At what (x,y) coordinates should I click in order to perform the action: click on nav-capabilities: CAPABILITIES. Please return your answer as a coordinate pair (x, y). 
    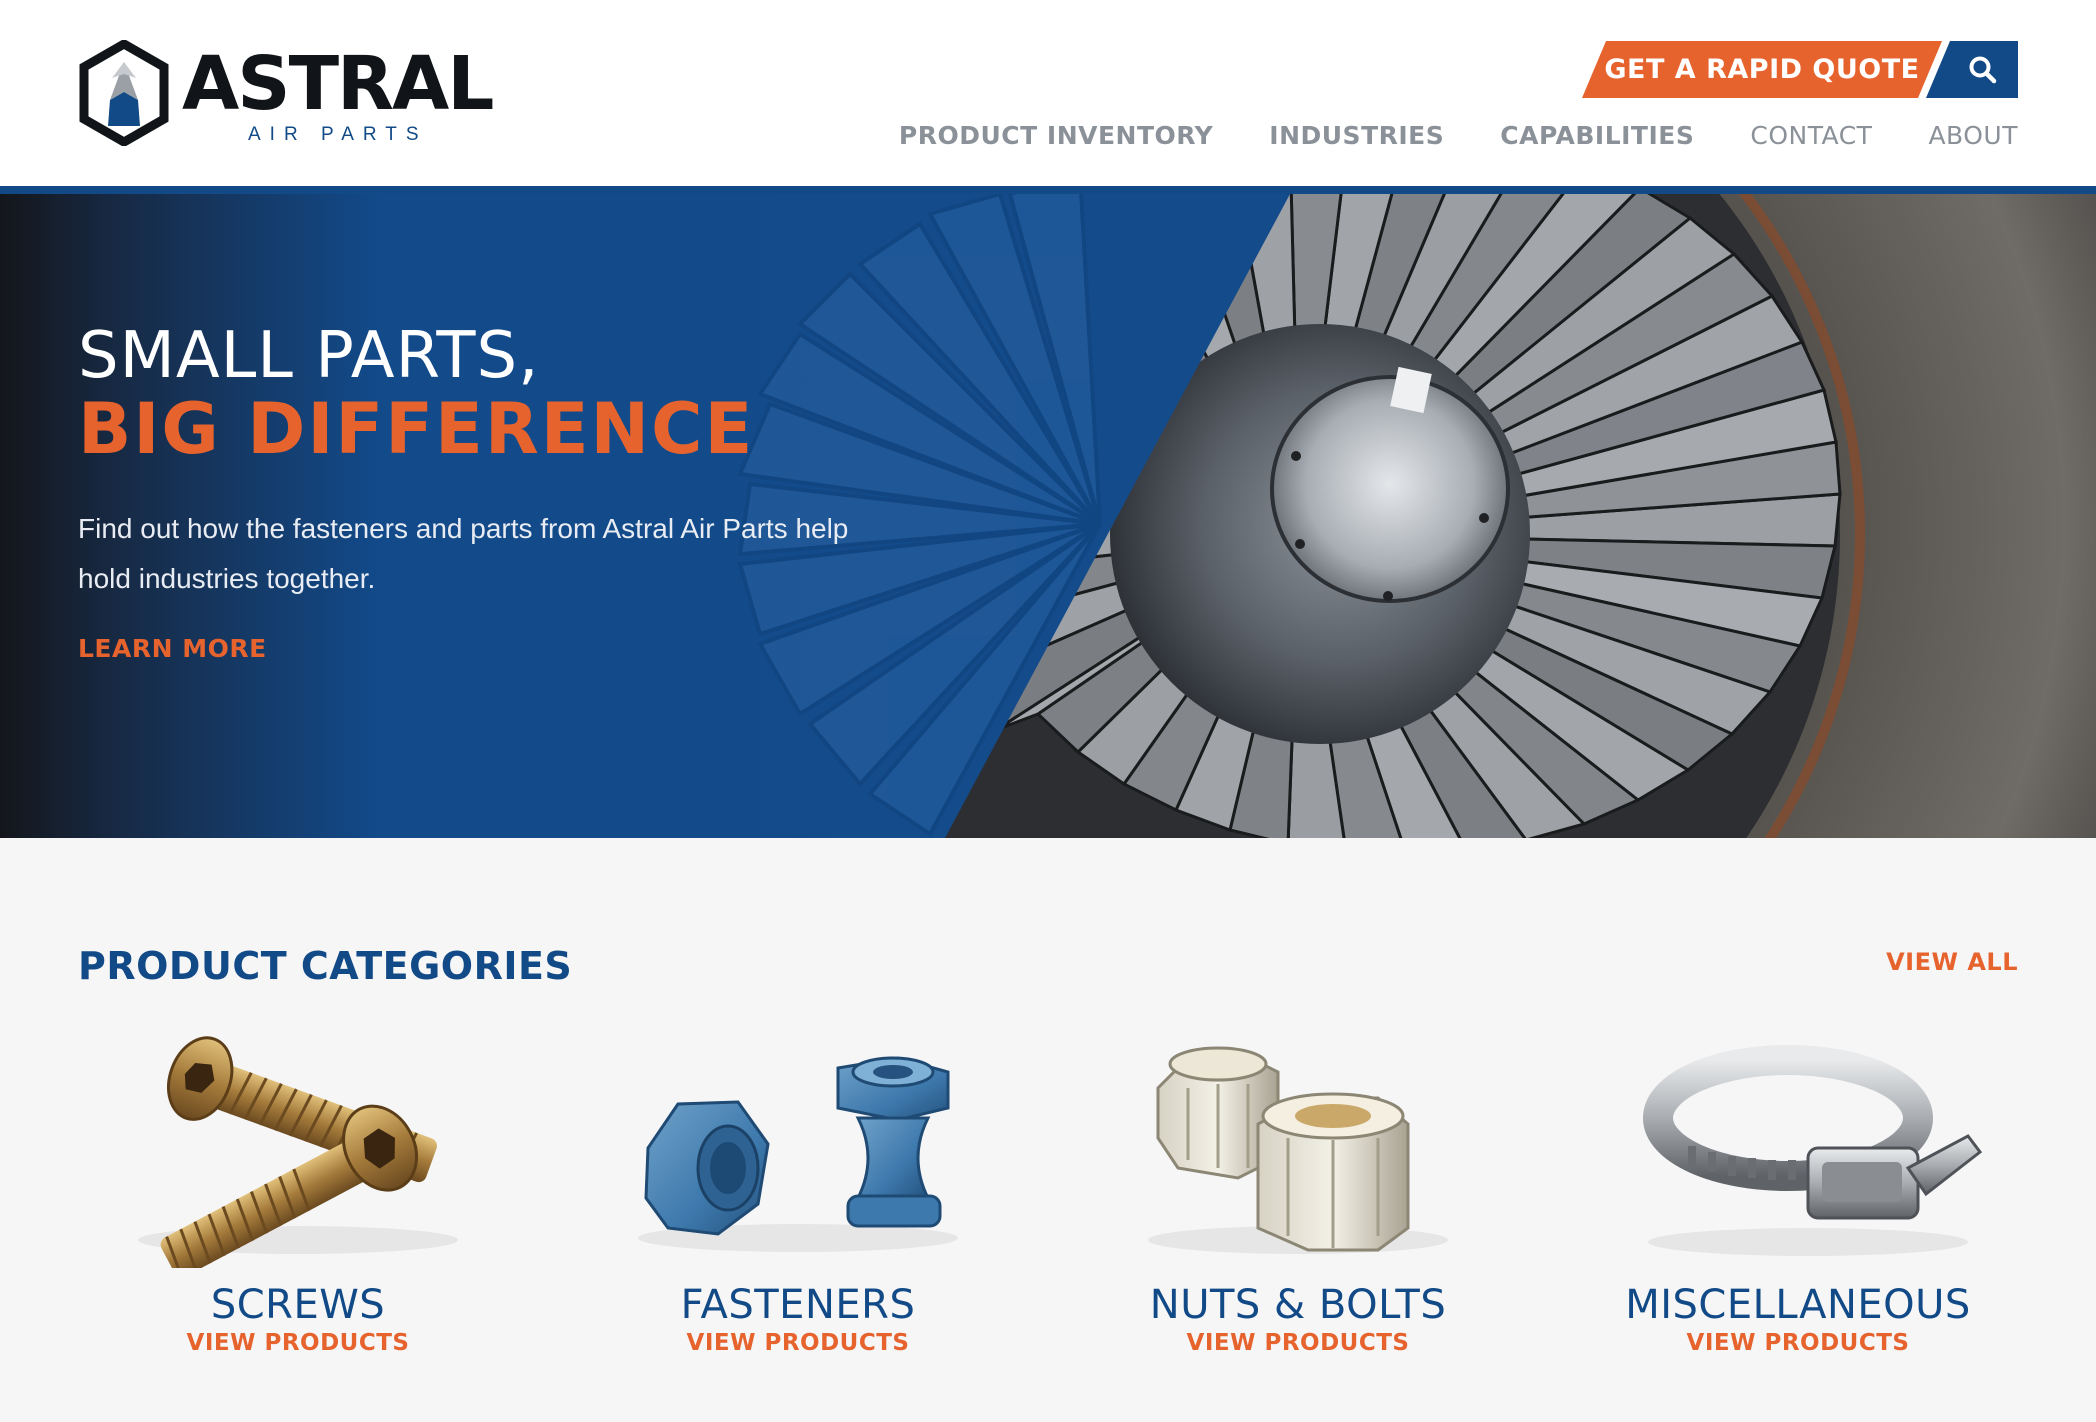
    Looking at the image, I should click on (1597, 136).